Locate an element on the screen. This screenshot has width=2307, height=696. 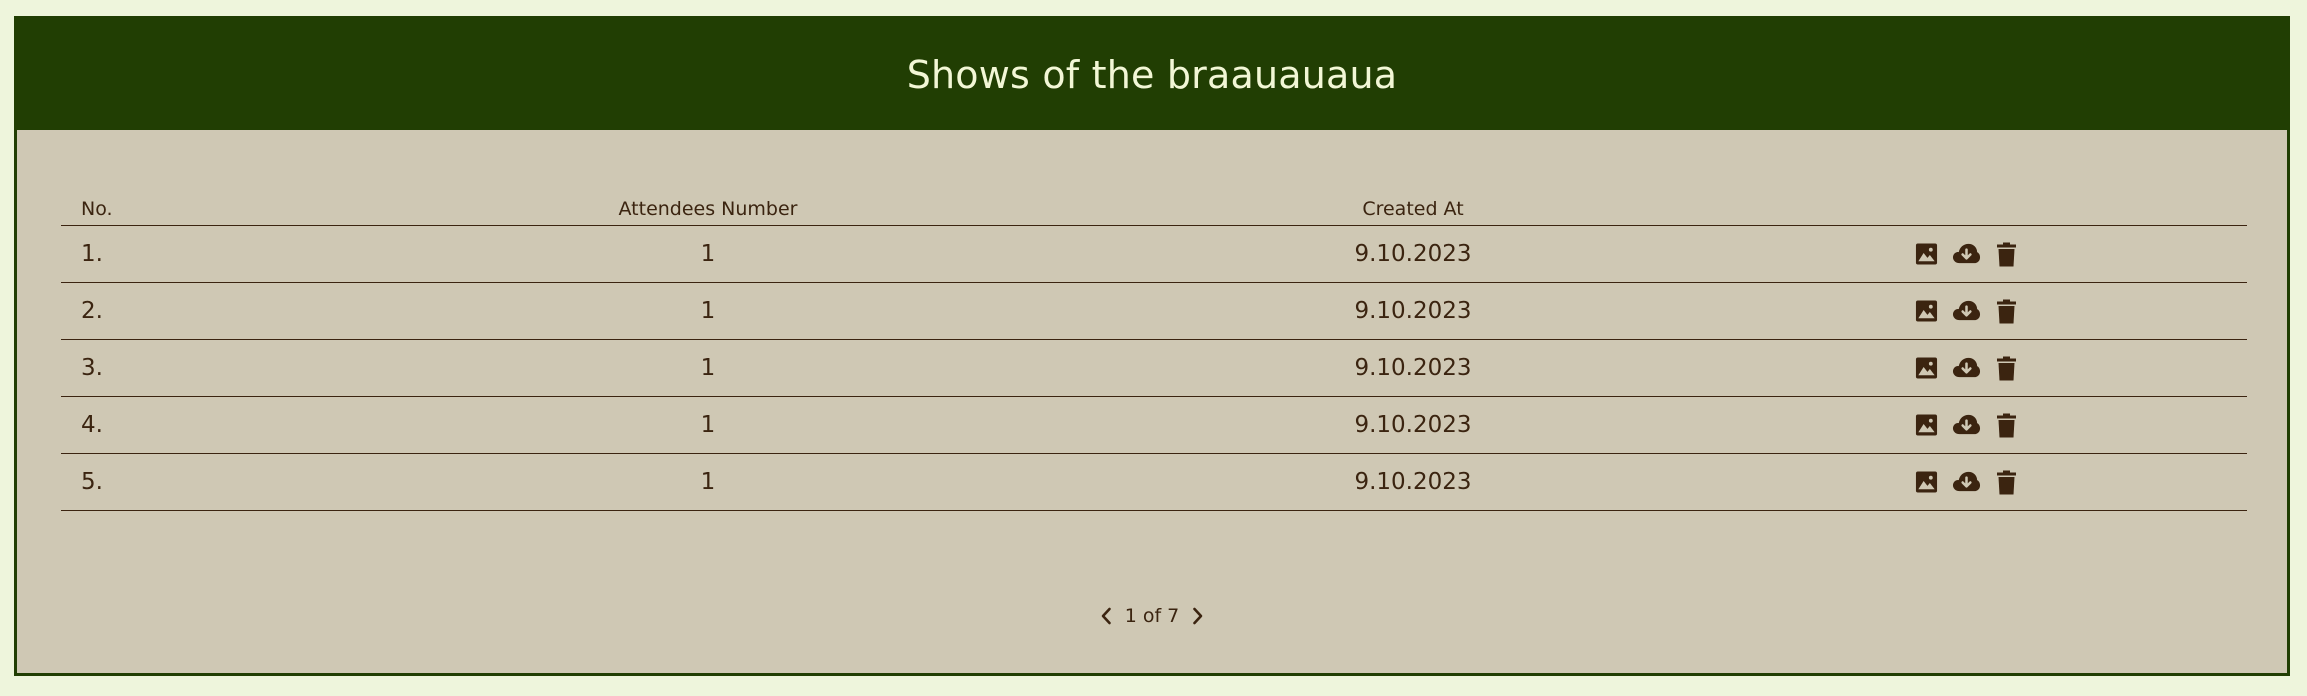
pagination-label: 1 of 7 is located at coordinates (1152, 616).